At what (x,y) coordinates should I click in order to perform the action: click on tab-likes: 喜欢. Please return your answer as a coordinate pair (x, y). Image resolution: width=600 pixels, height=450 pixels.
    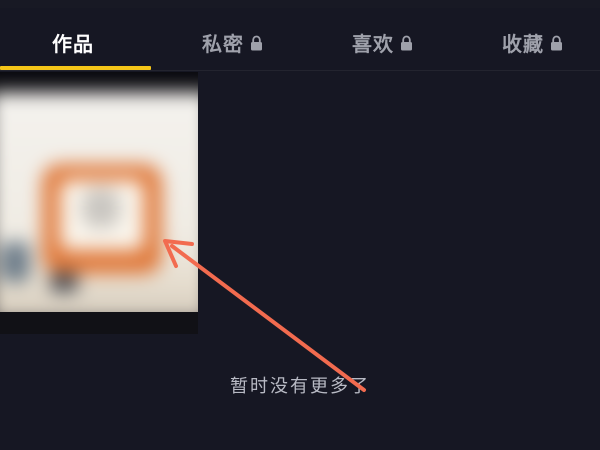
    Looking at the image, I should click on (382, 42).